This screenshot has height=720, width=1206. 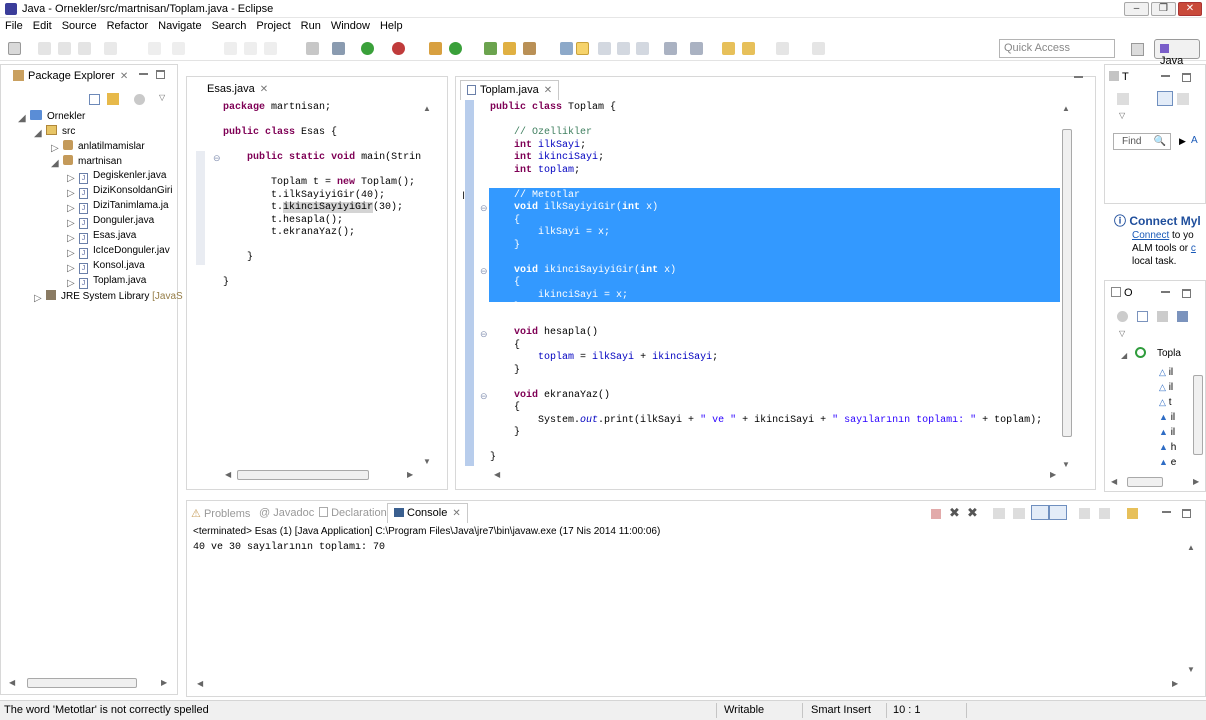 I want to click on connect-link-2: c, so click(x=1193, y=248).